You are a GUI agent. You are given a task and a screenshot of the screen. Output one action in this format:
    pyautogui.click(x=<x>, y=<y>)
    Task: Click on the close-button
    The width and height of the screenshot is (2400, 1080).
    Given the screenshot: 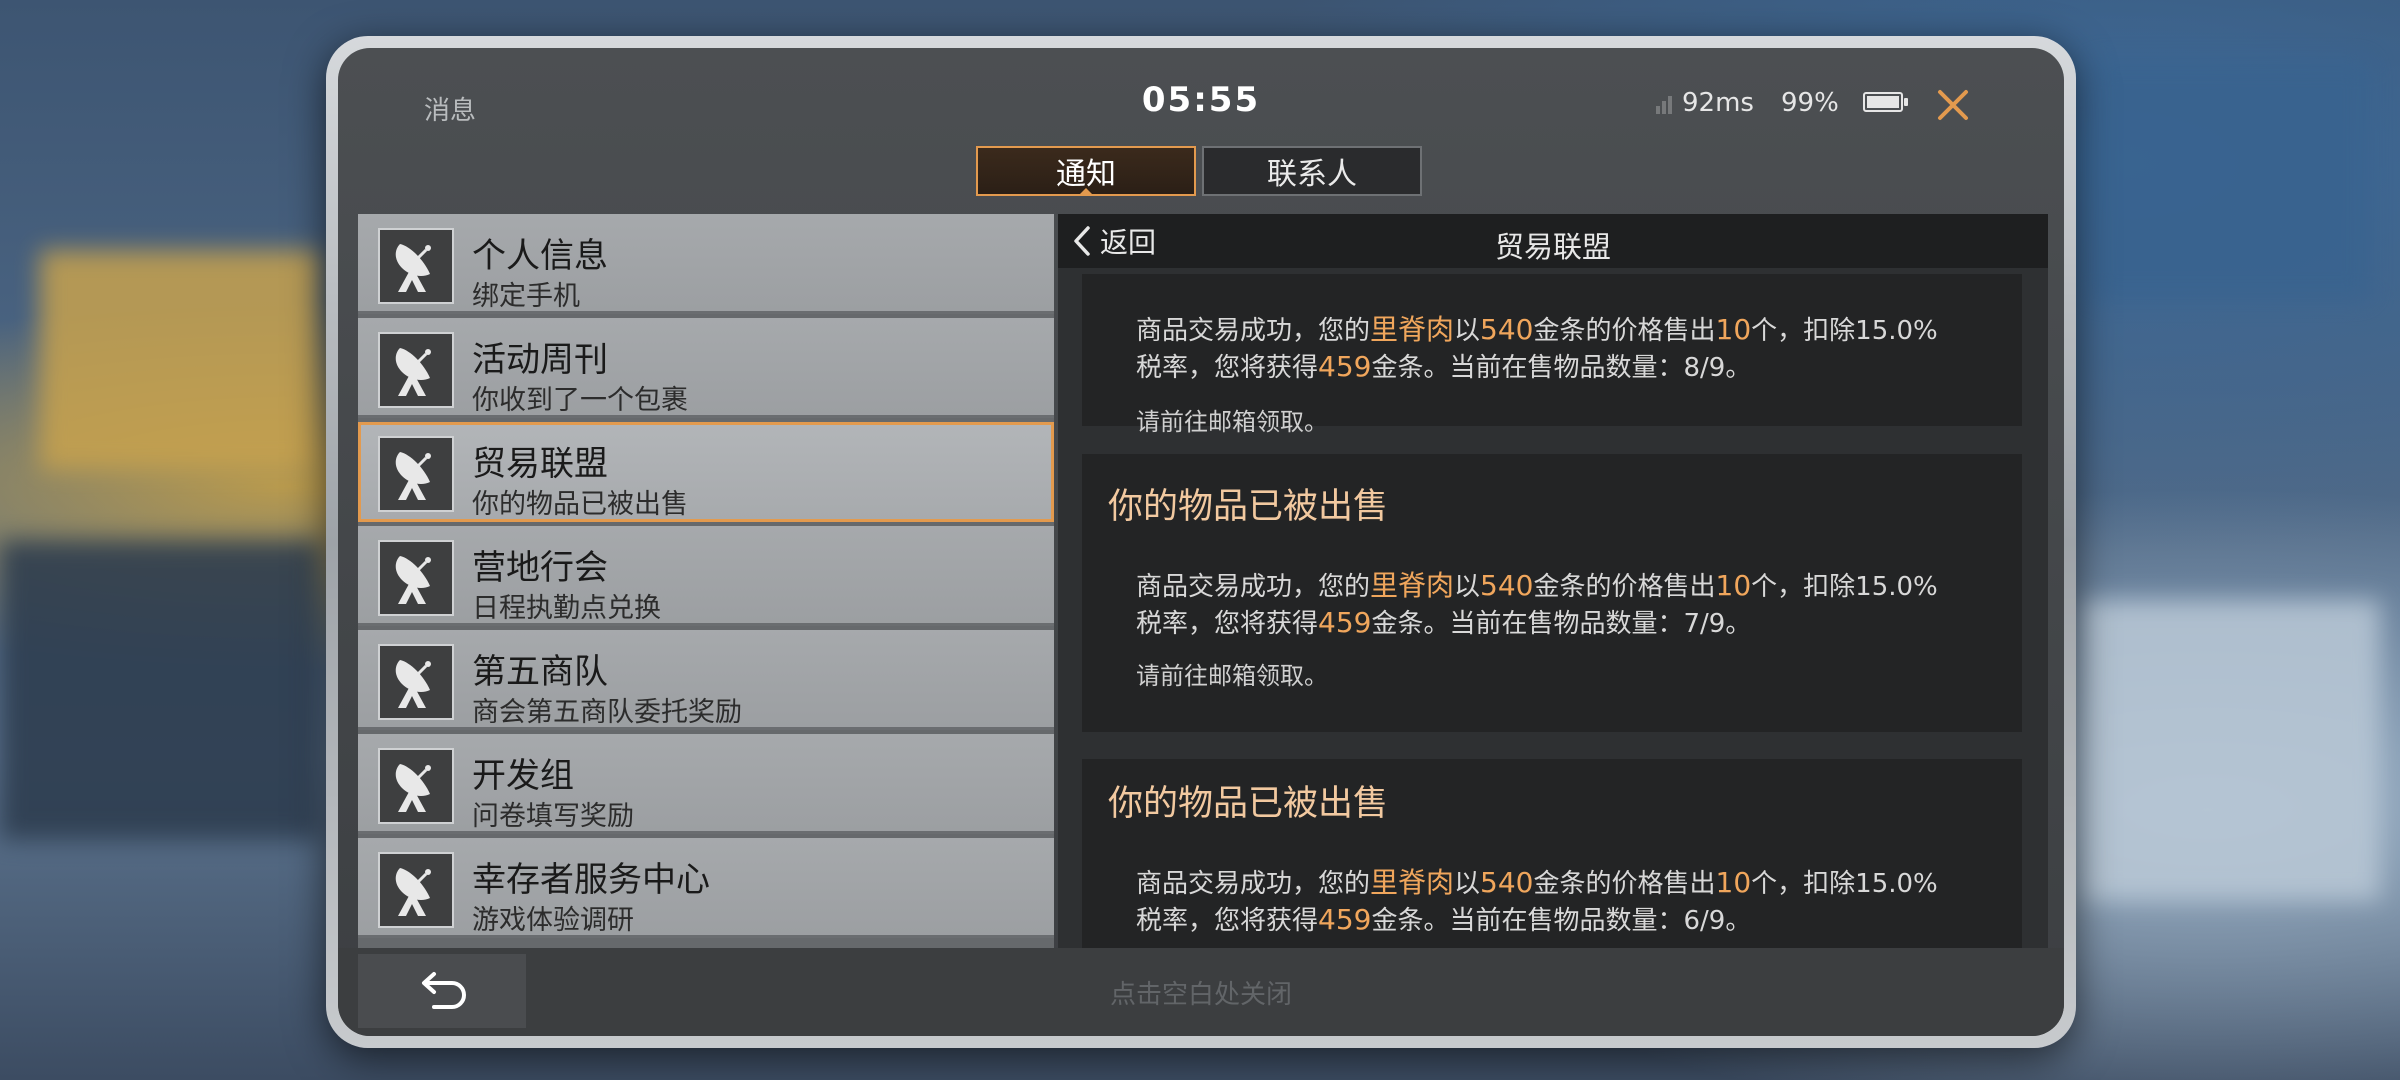 What is the action you would take?
    pyautogui.click(x=1953, y=105)
    